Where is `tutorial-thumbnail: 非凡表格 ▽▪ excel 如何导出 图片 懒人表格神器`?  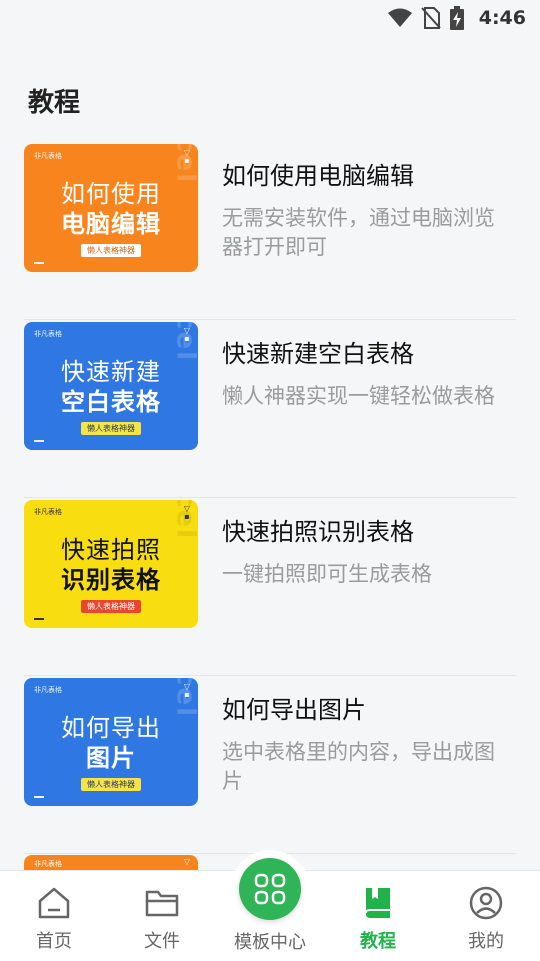
tutorial-thumbnail: 非凡表格 ▽▪ excel 如何导出 图片 懒人表格神器 is located at coordinates (111, 742).